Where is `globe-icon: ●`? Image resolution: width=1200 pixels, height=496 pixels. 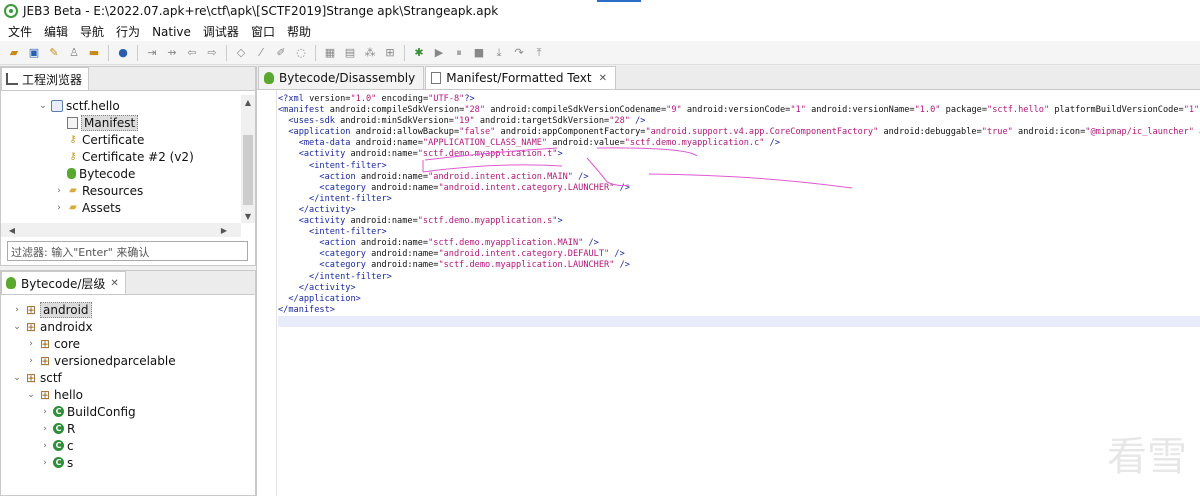
globe-icon: ● is located at coordinates (123, 53).